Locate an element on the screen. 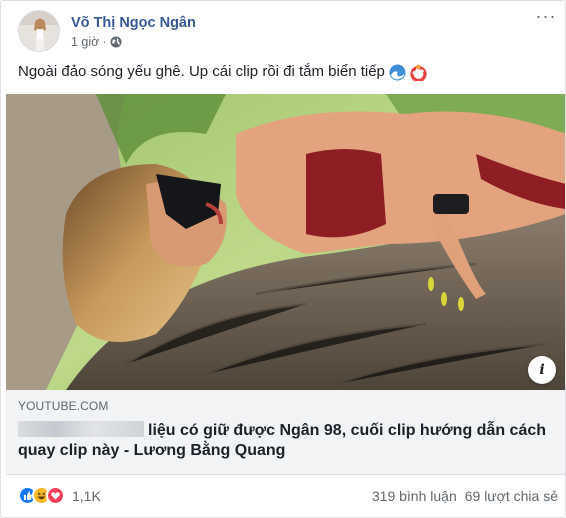  globe-icon is located at coordinates (116, 42).